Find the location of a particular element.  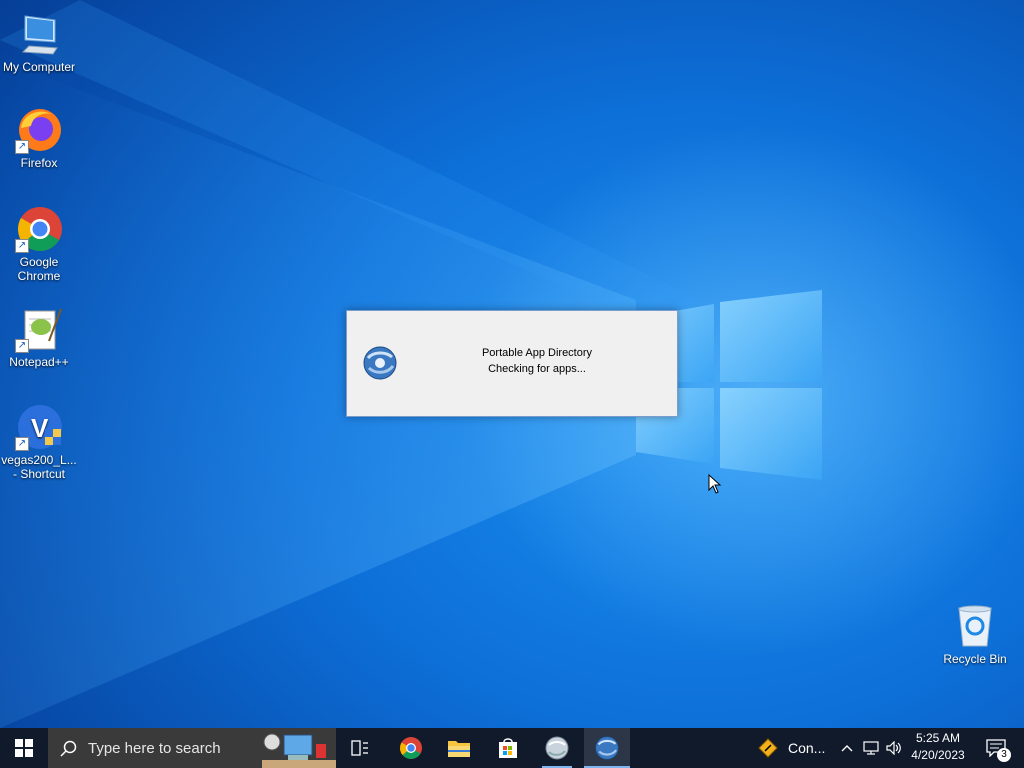

action-center-button: 3 is located at coordinates (996, 748).